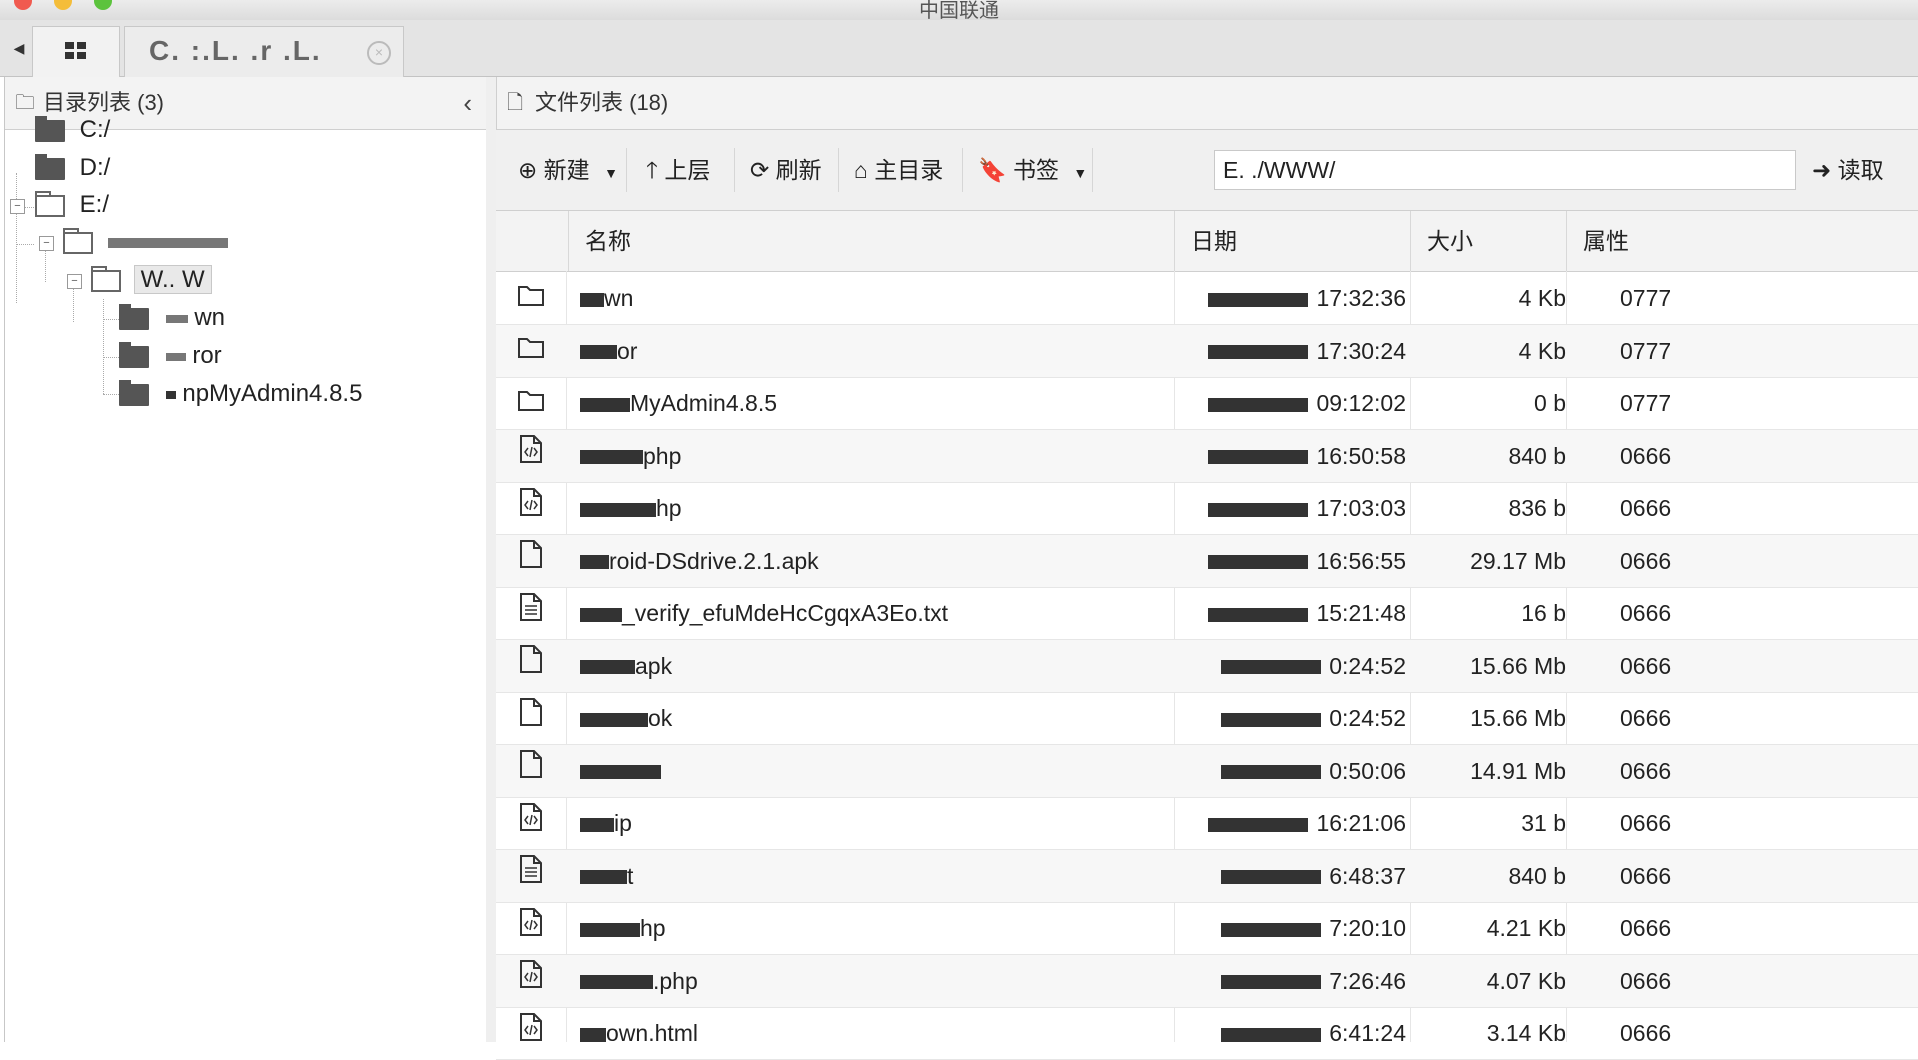 Image resolution: width=1918 pixels, height=1060 pixels. What do you see at coordinates (72, 168) in the screenshot?
I see `tree-node-d: D:/` at bounding box center [72, 168].